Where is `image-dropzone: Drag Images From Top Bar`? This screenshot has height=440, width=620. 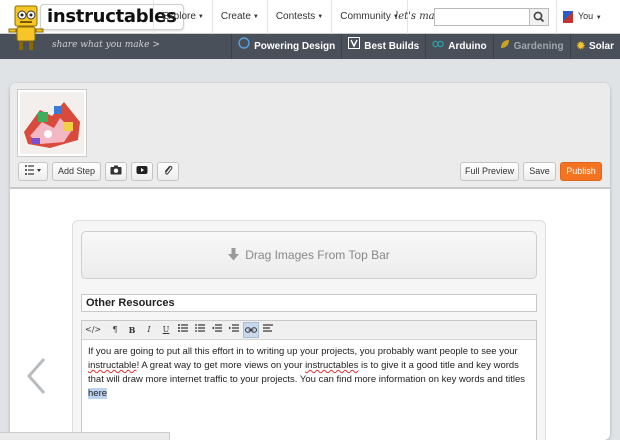 image-dropzone: Drag Images From Top Bar is located at coordinates (309, 255).